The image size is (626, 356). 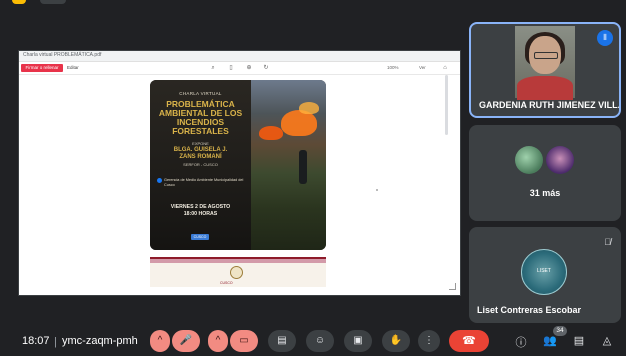 What do you see at coordinates (238, 261) in the screenshot?
I see `footer-accent` at bounding box center [238, 261].